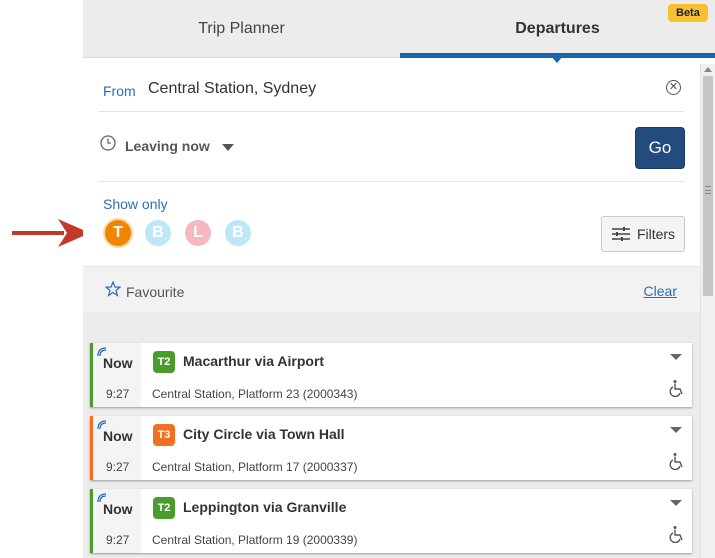 This screenshot has height=558, width=715. I want to click on departure-stop: Central Station, Platform 19 (2000339), so click(255, 540).